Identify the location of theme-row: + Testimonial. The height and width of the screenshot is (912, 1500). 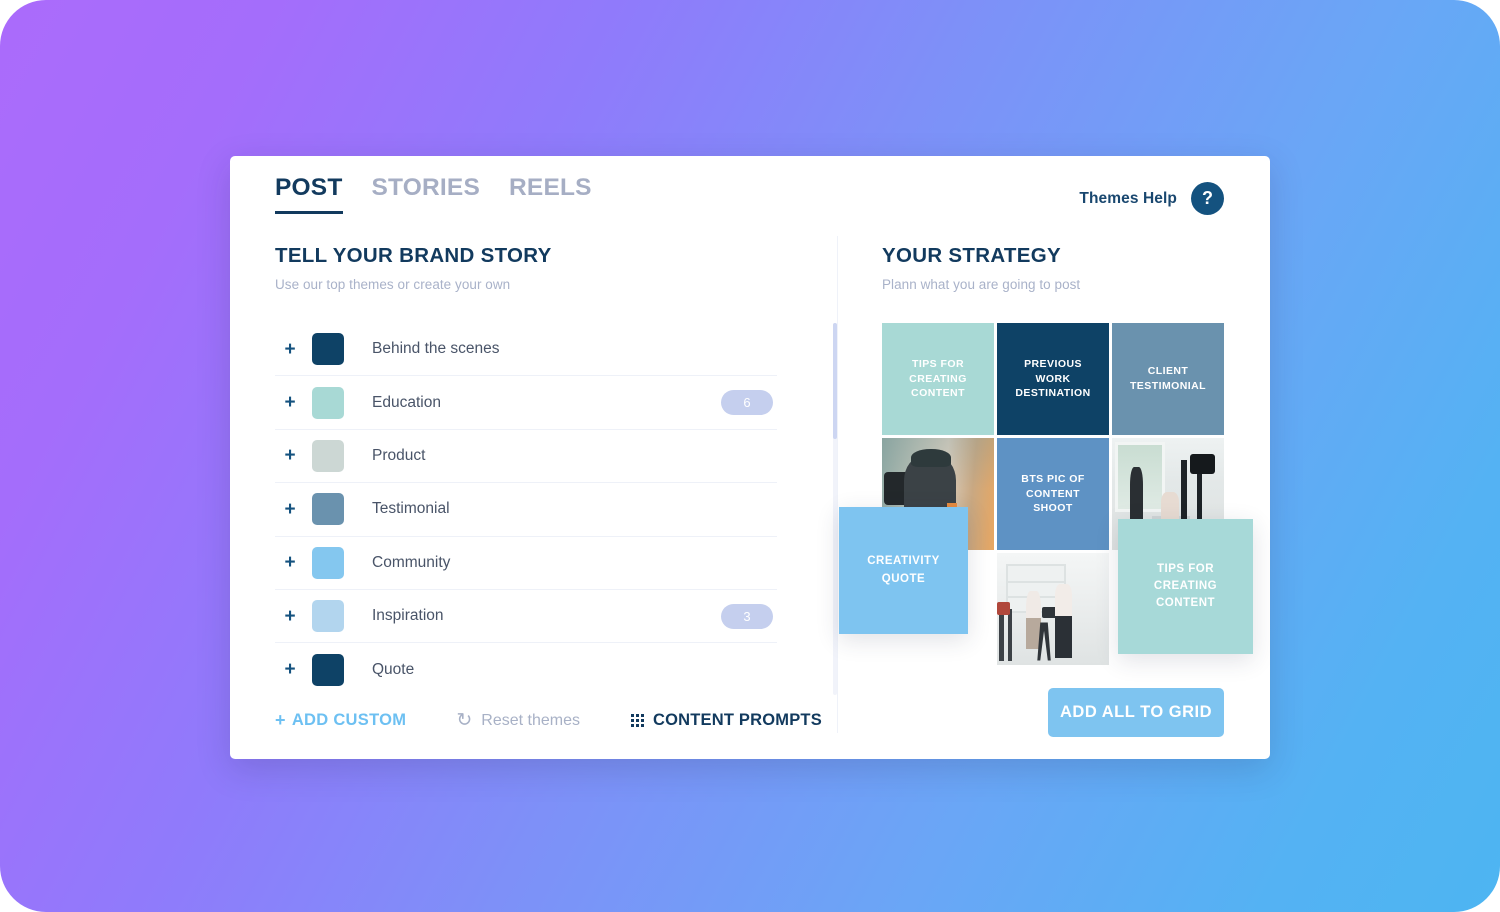
(526, 510).